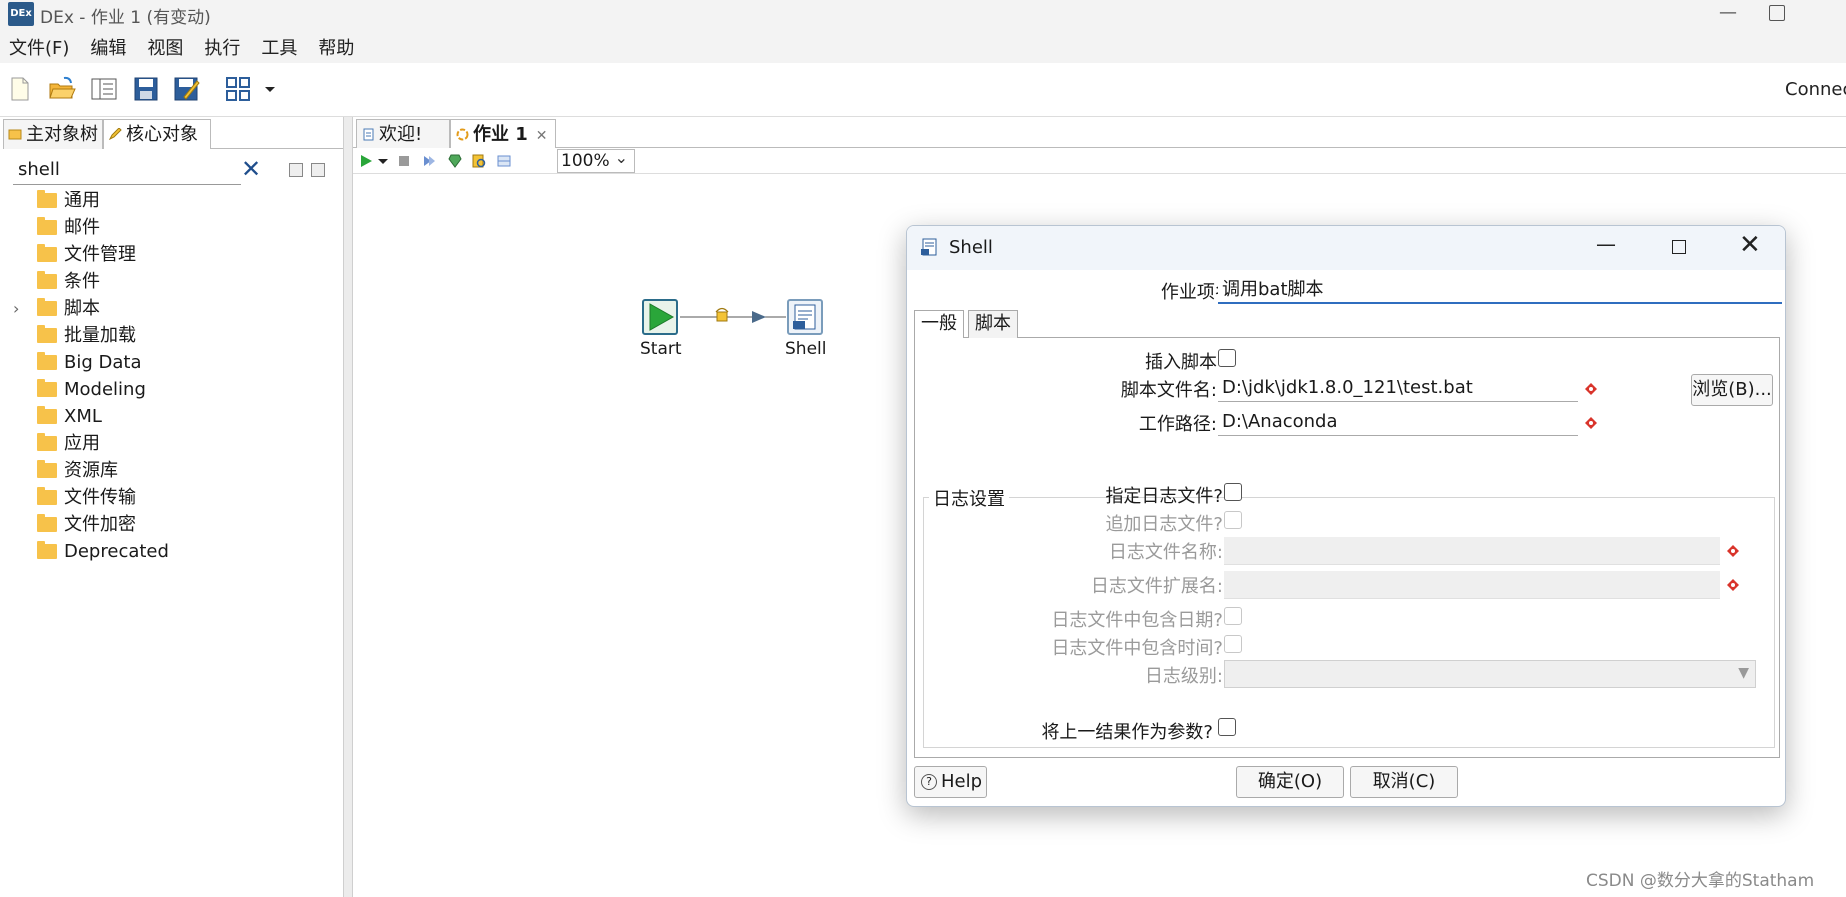 Image resolution: width=1846 pixels, height=897 pixels. Describe the element at coordinates (62, 89) in the screenshot. I see `open-folder-icon` at that location.